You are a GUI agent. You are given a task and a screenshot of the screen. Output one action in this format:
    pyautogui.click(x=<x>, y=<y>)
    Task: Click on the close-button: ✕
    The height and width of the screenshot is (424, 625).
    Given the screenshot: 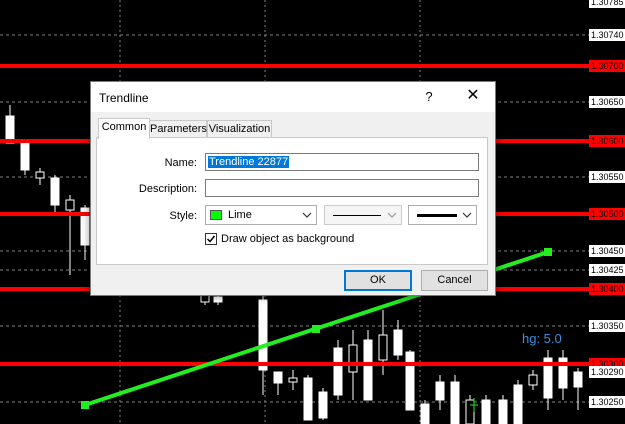 What is the action you would take?
    pyautogui.click(x=473, y=97)
    